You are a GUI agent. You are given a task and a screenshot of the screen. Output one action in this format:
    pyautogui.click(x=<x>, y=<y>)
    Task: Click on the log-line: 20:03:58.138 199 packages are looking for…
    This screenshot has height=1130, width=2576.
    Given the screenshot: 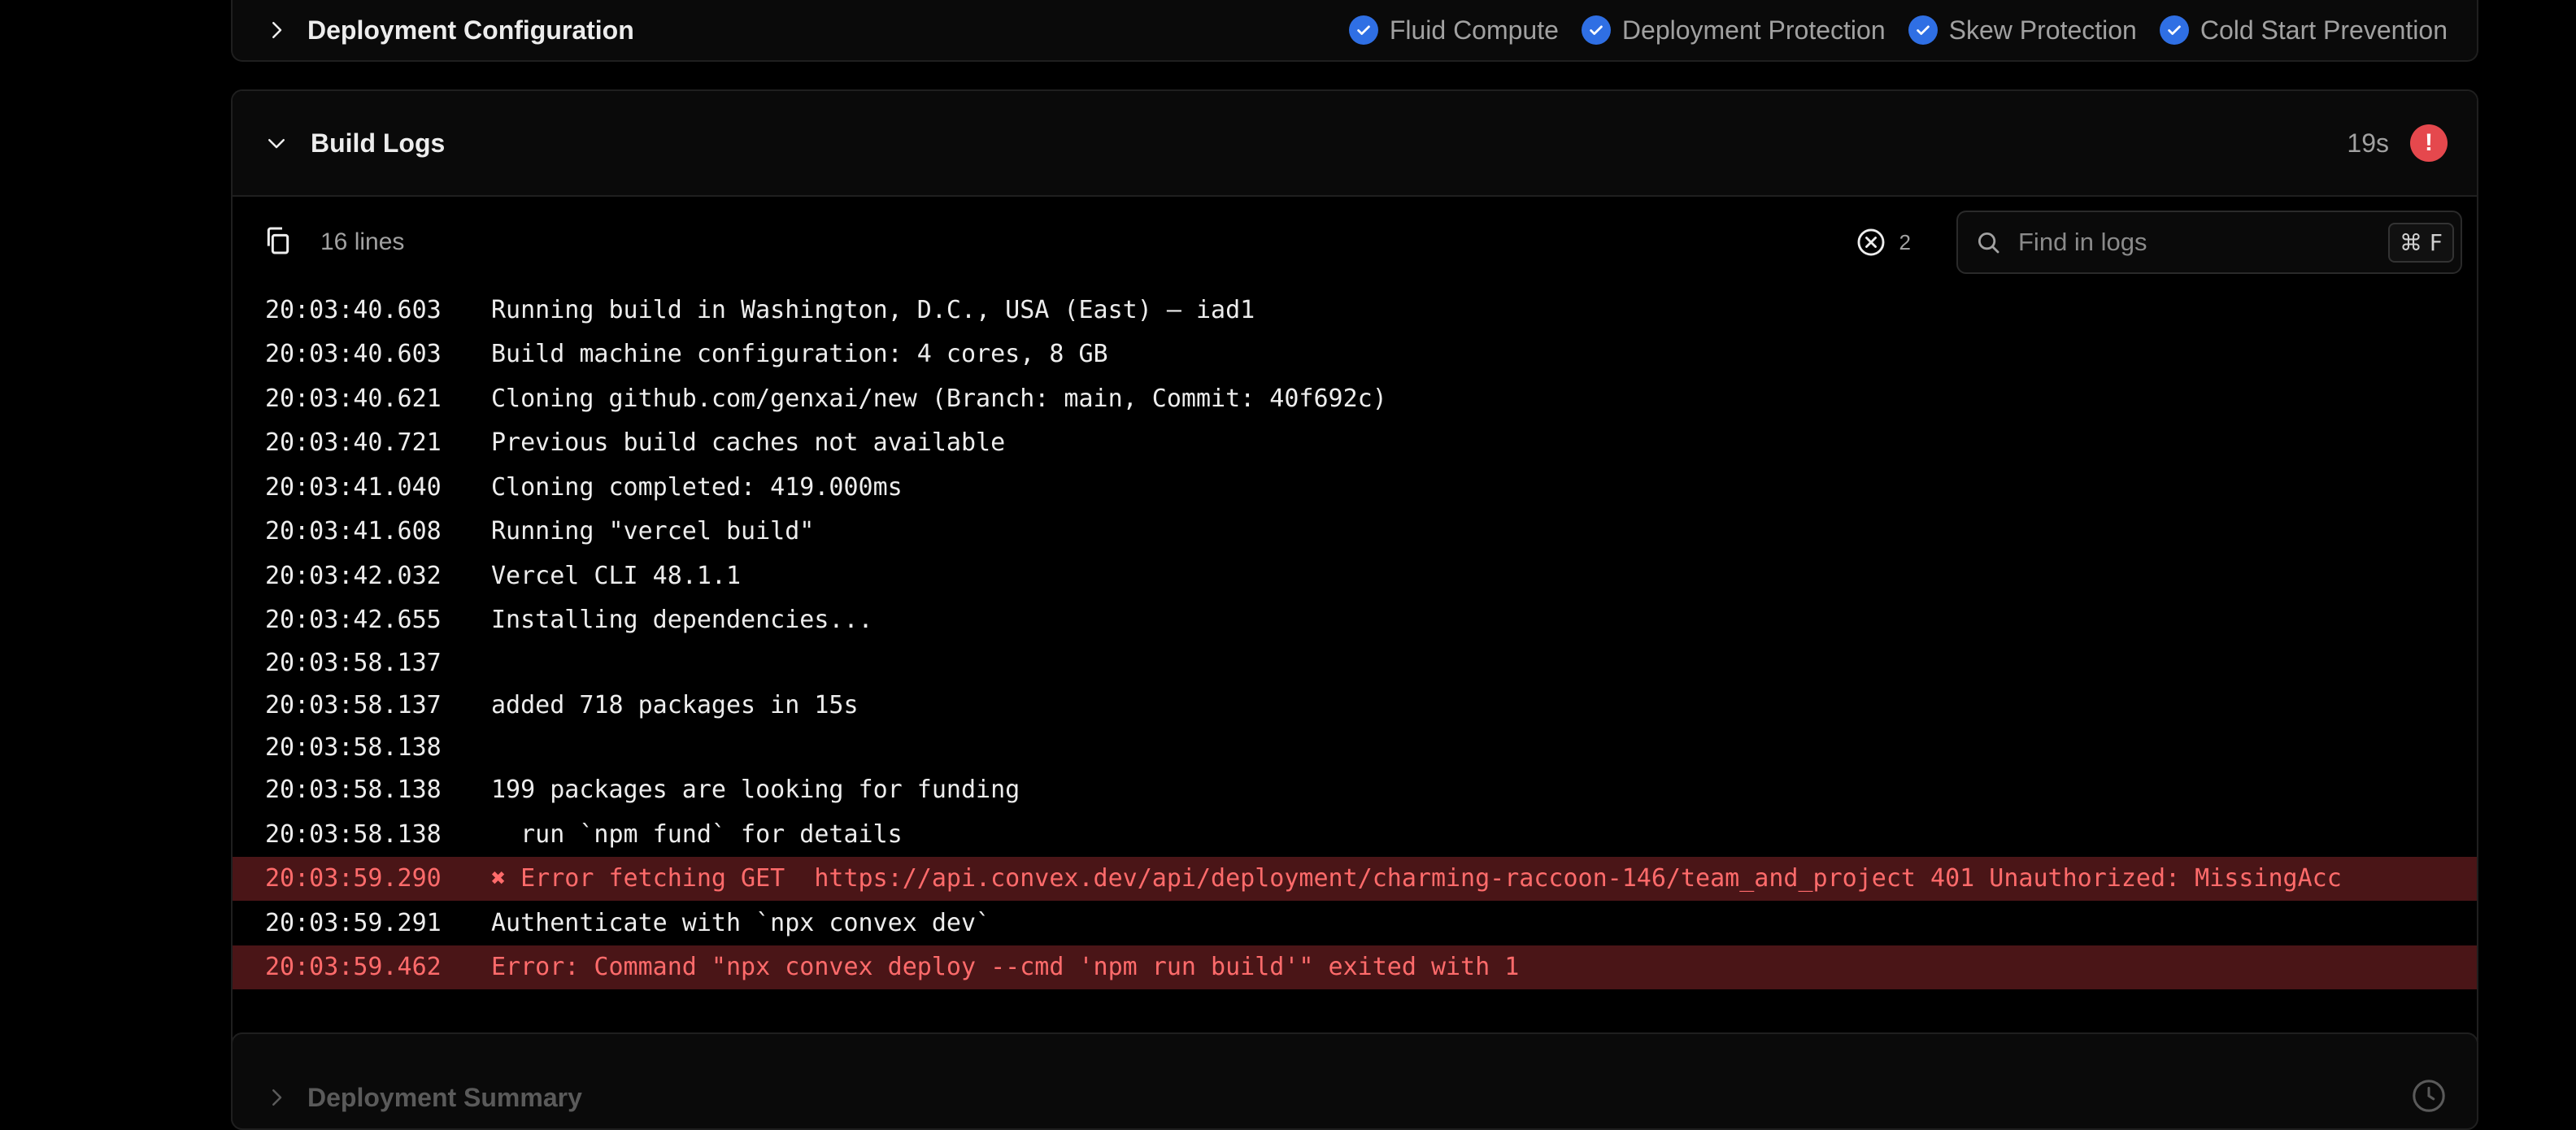 What is the action you would take?
    pyautogui.click(x=1355, y=790)
    